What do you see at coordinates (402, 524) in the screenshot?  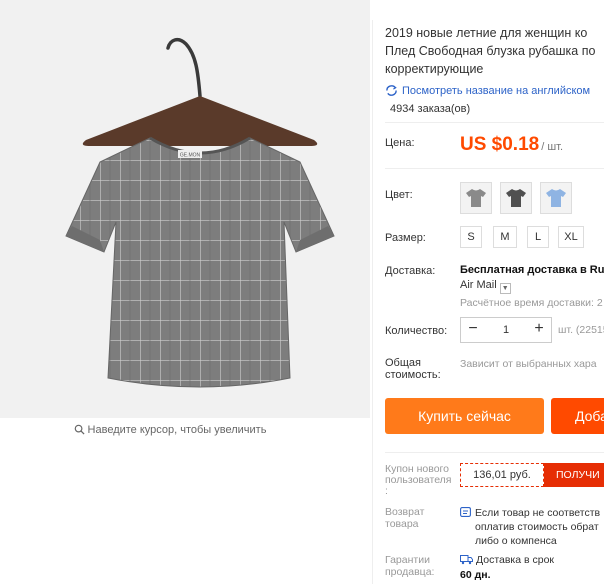 I see `returns-label-line: товара` at bounding box center [402, 524].